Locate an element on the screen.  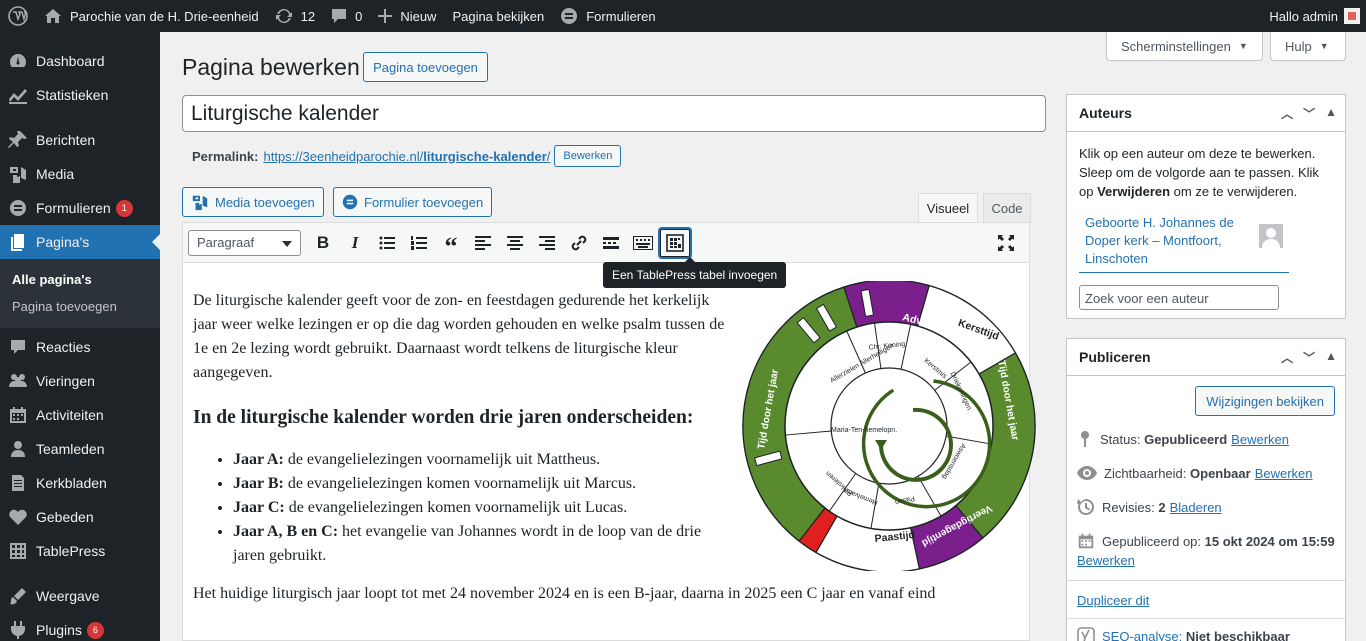
toolbar-toggle-button is located at coordinates (643, 243).